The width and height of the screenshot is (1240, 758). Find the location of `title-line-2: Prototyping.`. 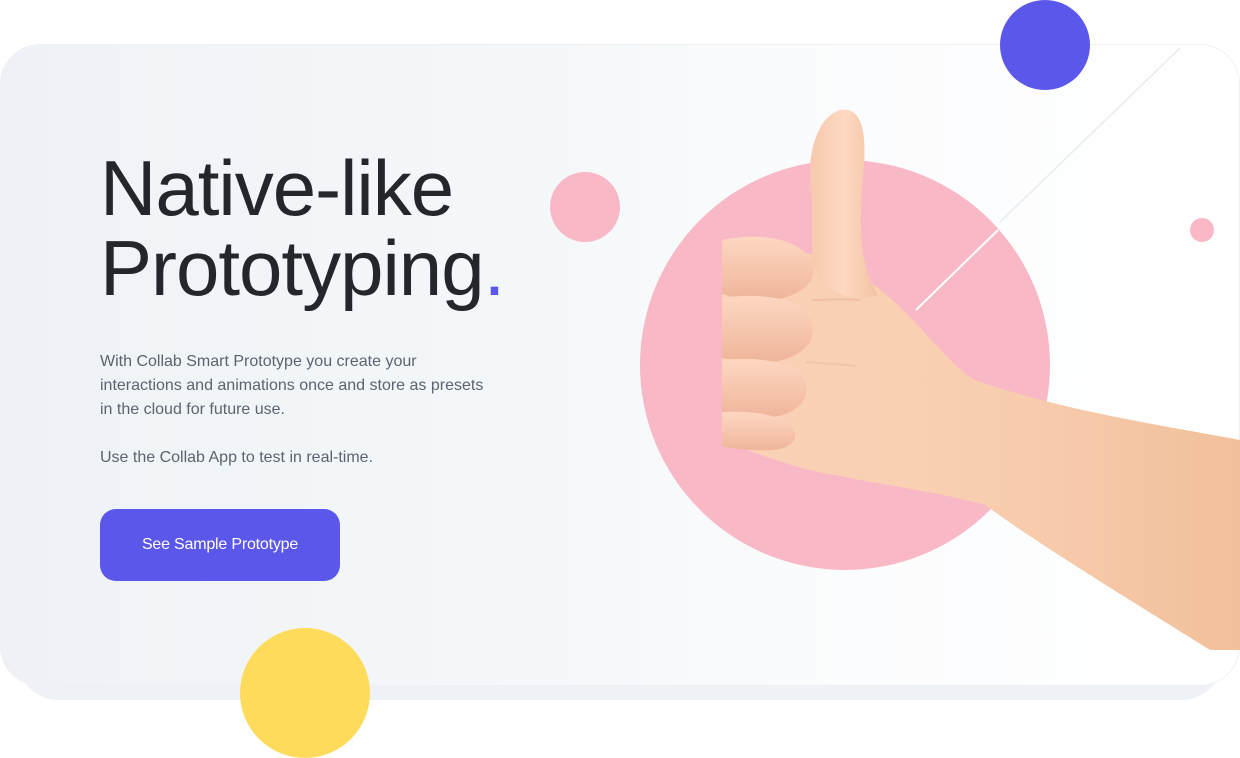

title-line-2: Prototyping. is located at coordinates (302, 268).